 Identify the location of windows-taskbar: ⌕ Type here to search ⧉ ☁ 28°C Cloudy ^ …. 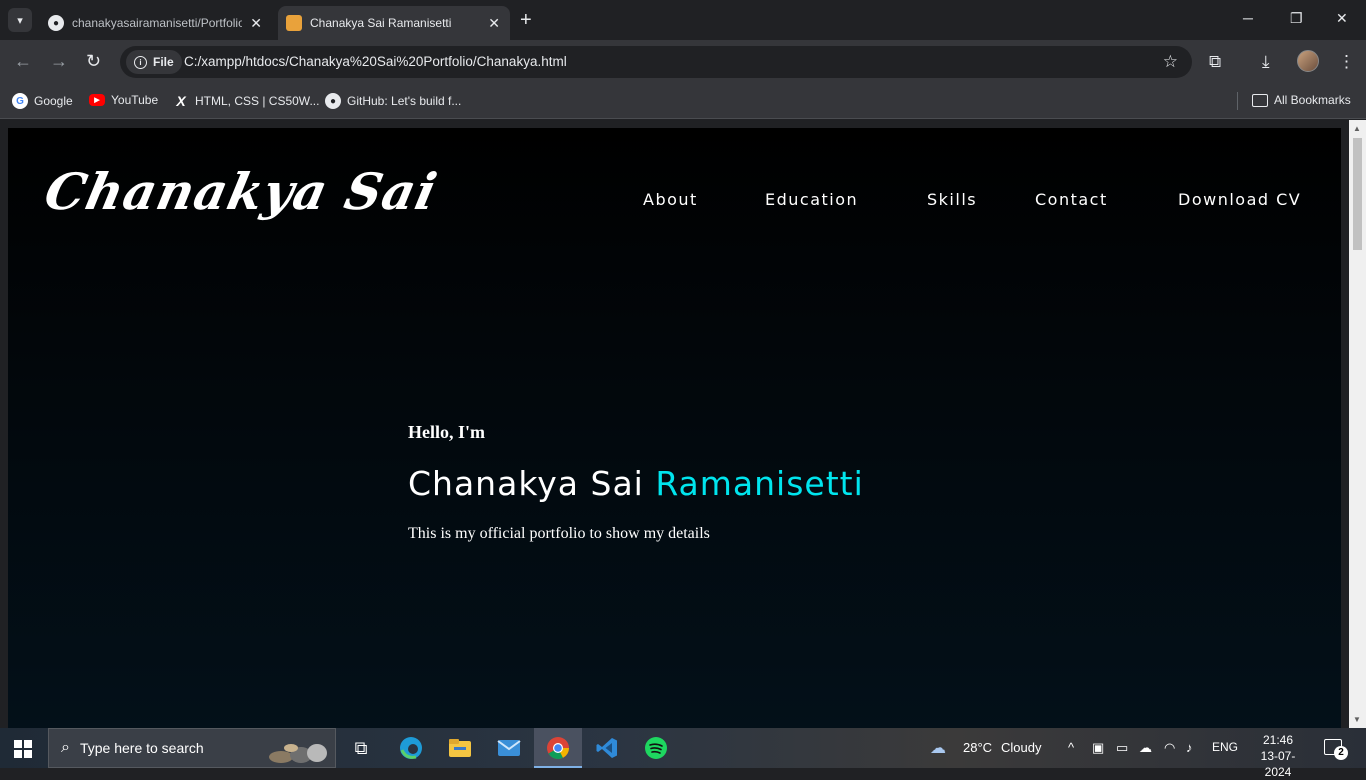
(683, 753).